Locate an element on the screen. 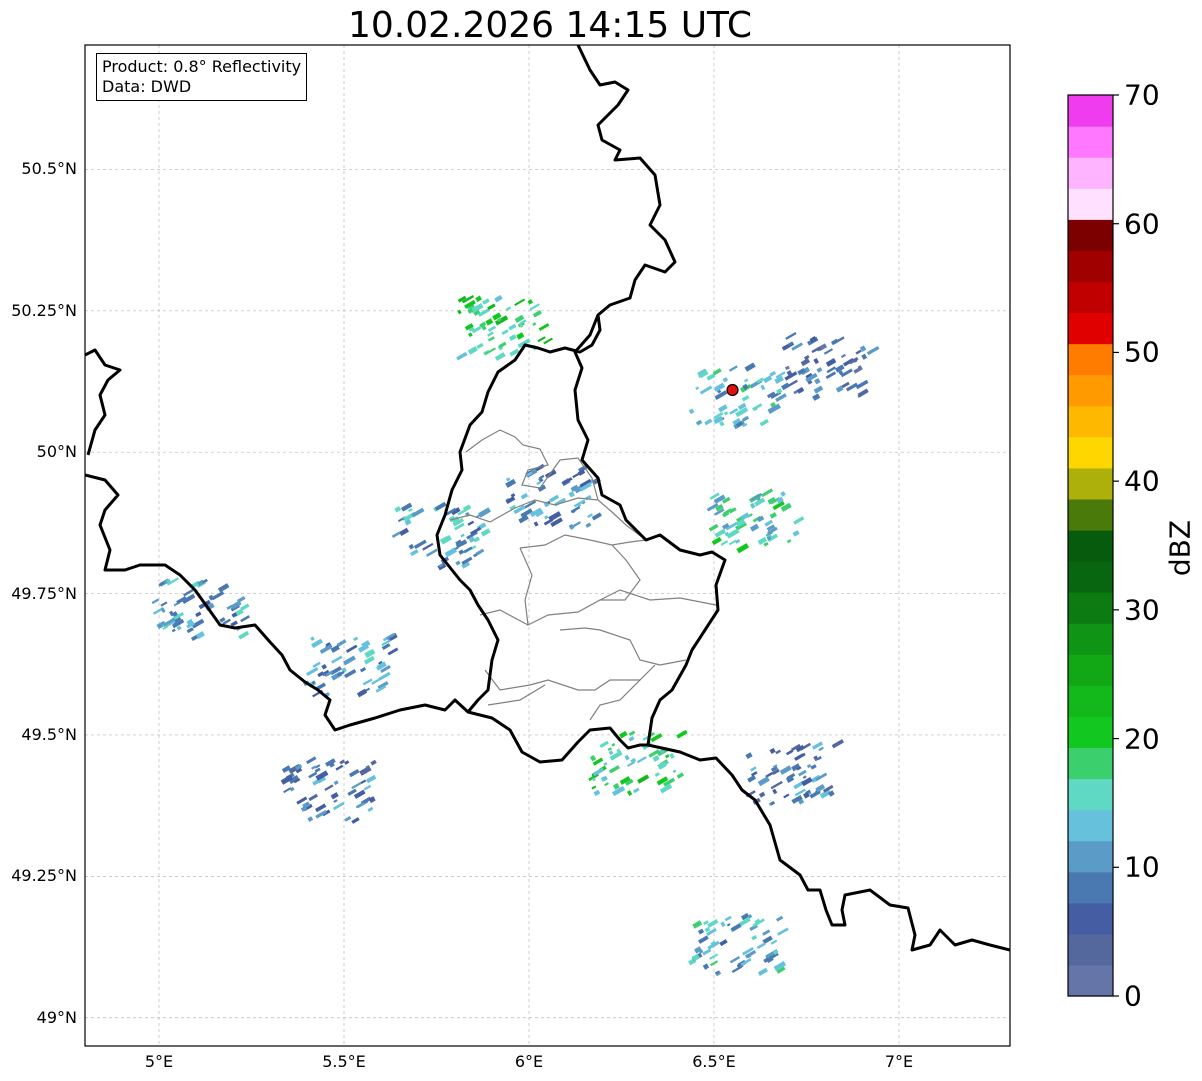 The width and height of the screenshot is (1202, 1081). colorbar-tick-label: 40 is located at coordinates (1142, 481).